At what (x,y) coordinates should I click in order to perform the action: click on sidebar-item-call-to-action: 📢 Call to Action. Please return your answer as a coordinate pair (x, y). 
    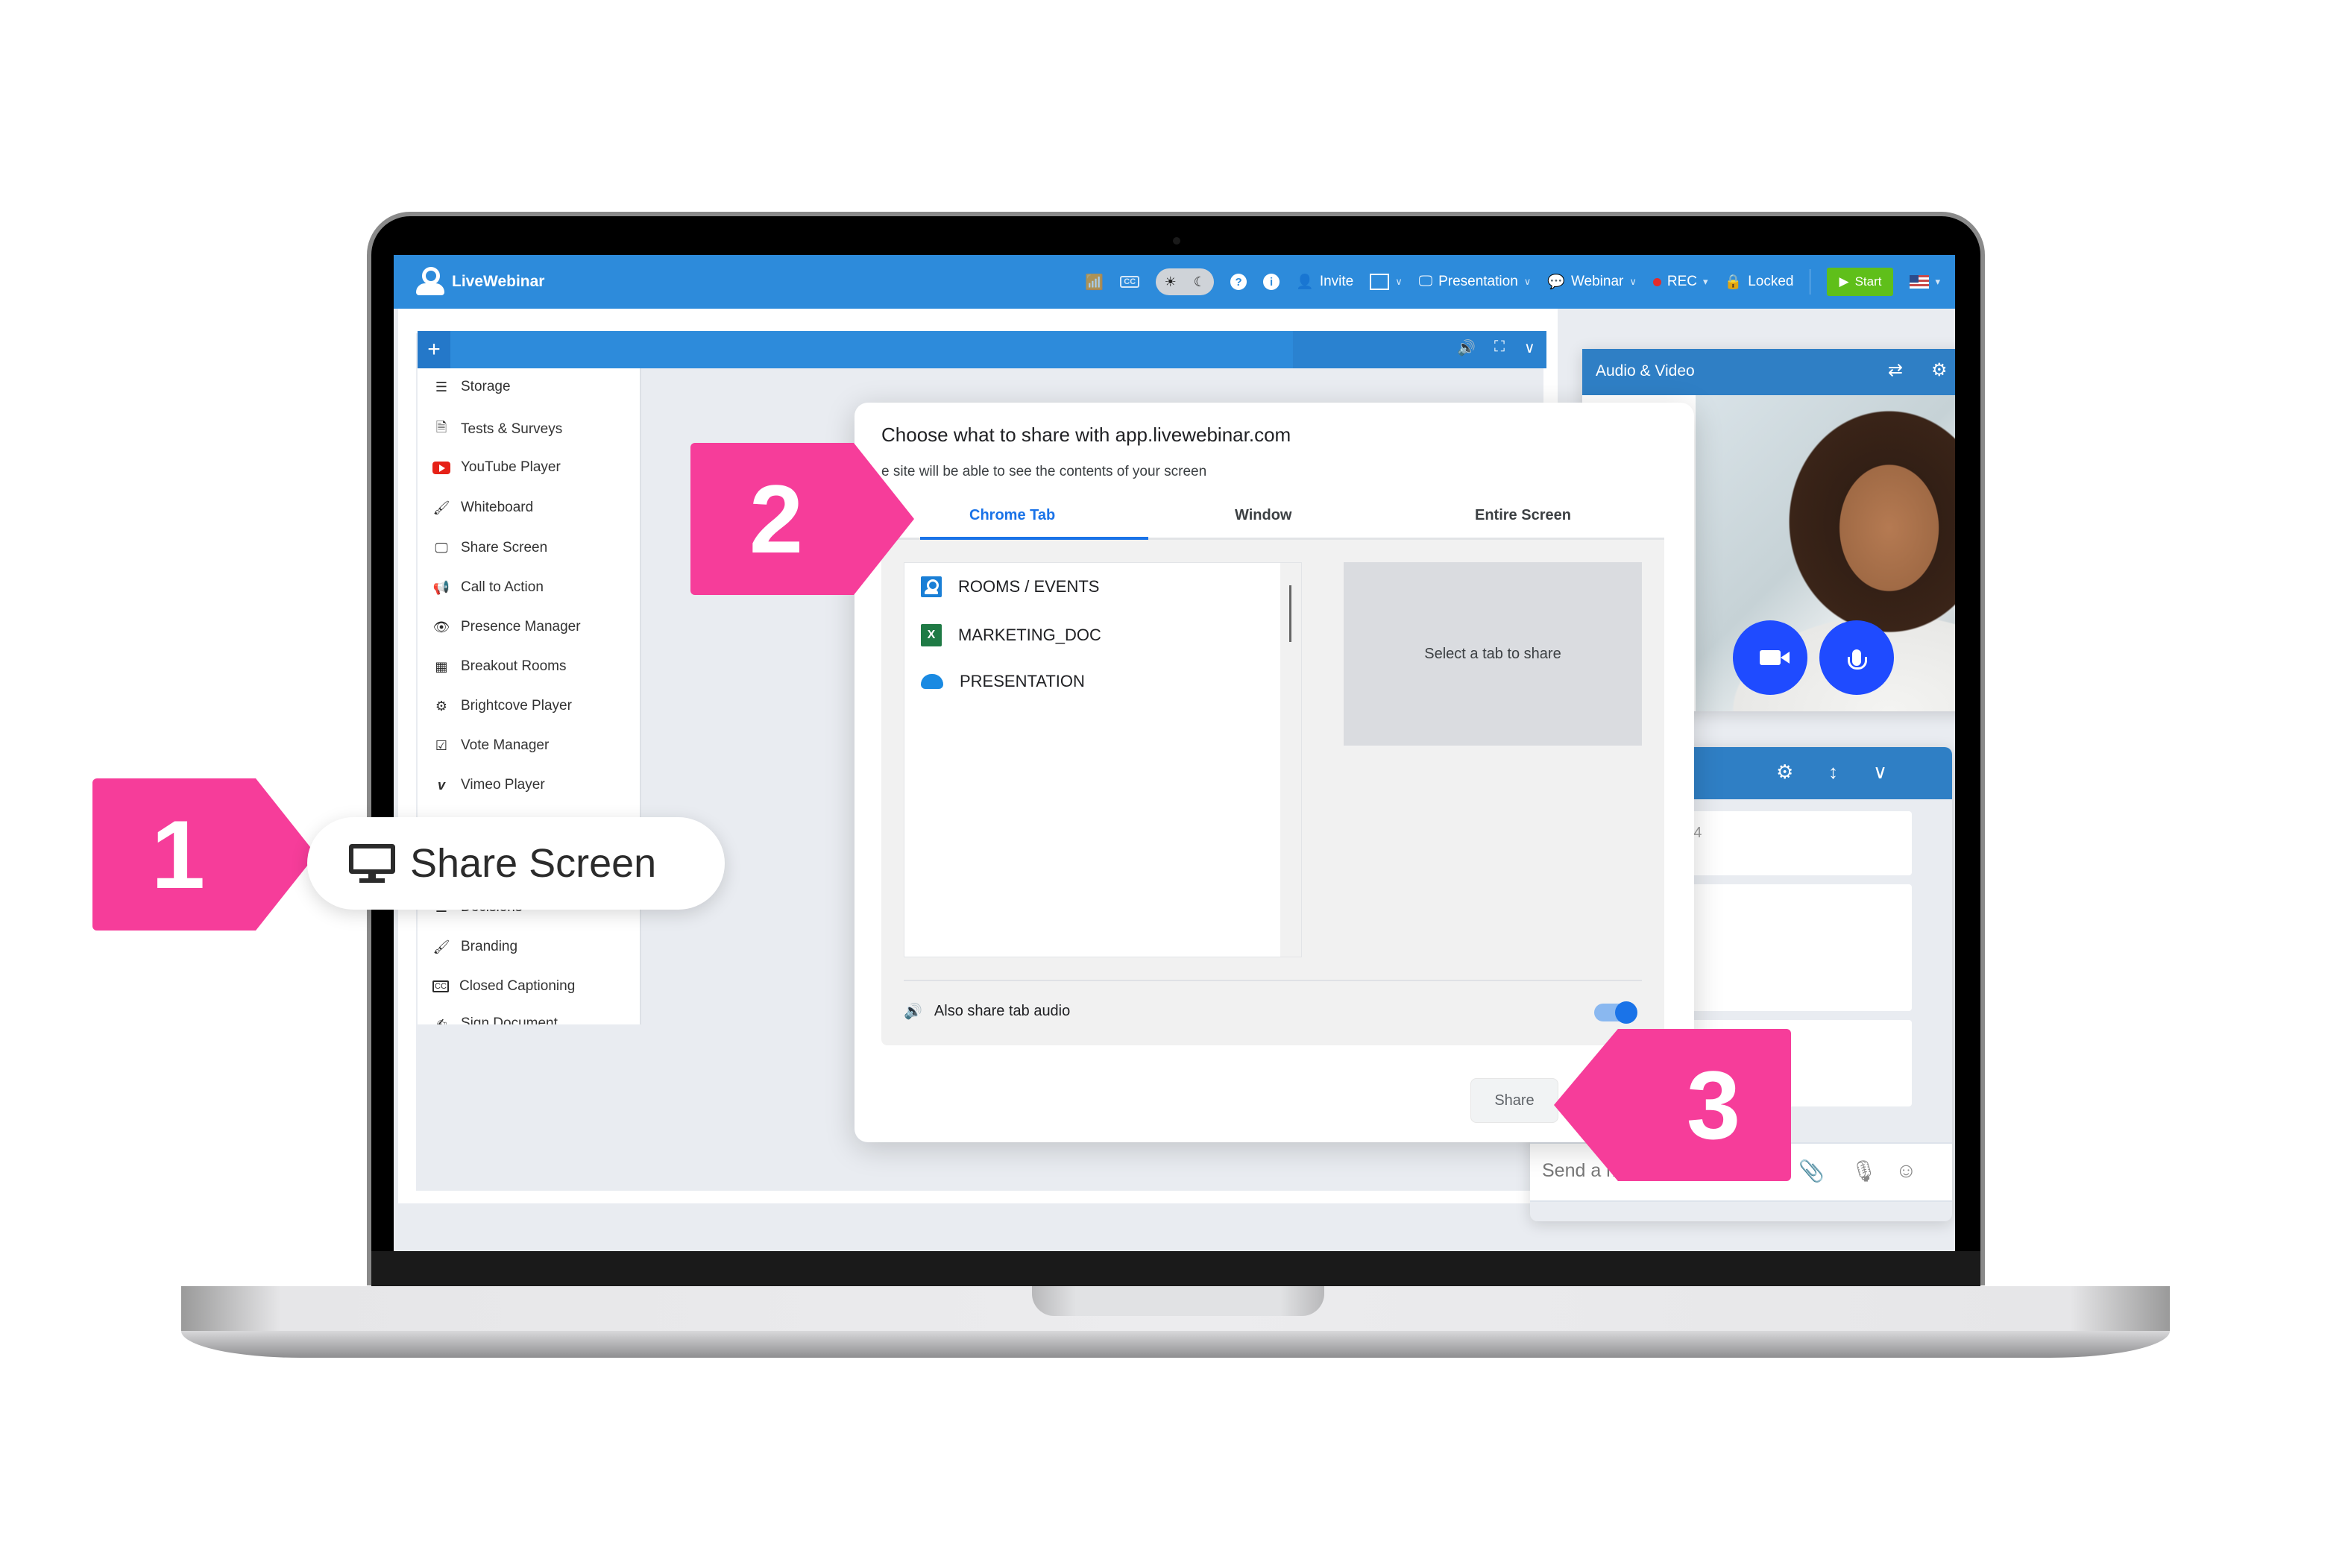
    Looking at the image, I should click on (488, 587).